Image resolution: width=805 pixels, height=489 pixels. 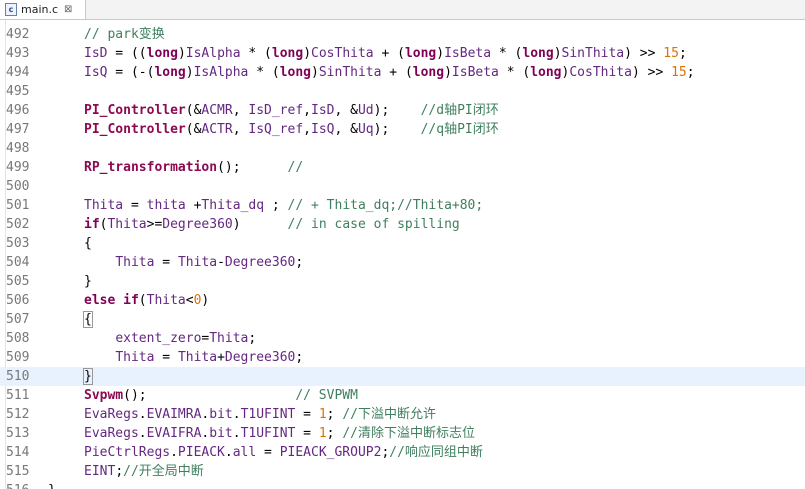 What do you see at coordinates (402, 319) in the screenshot?
I see `code-line: 507 {` at bounding box center [402, 319].